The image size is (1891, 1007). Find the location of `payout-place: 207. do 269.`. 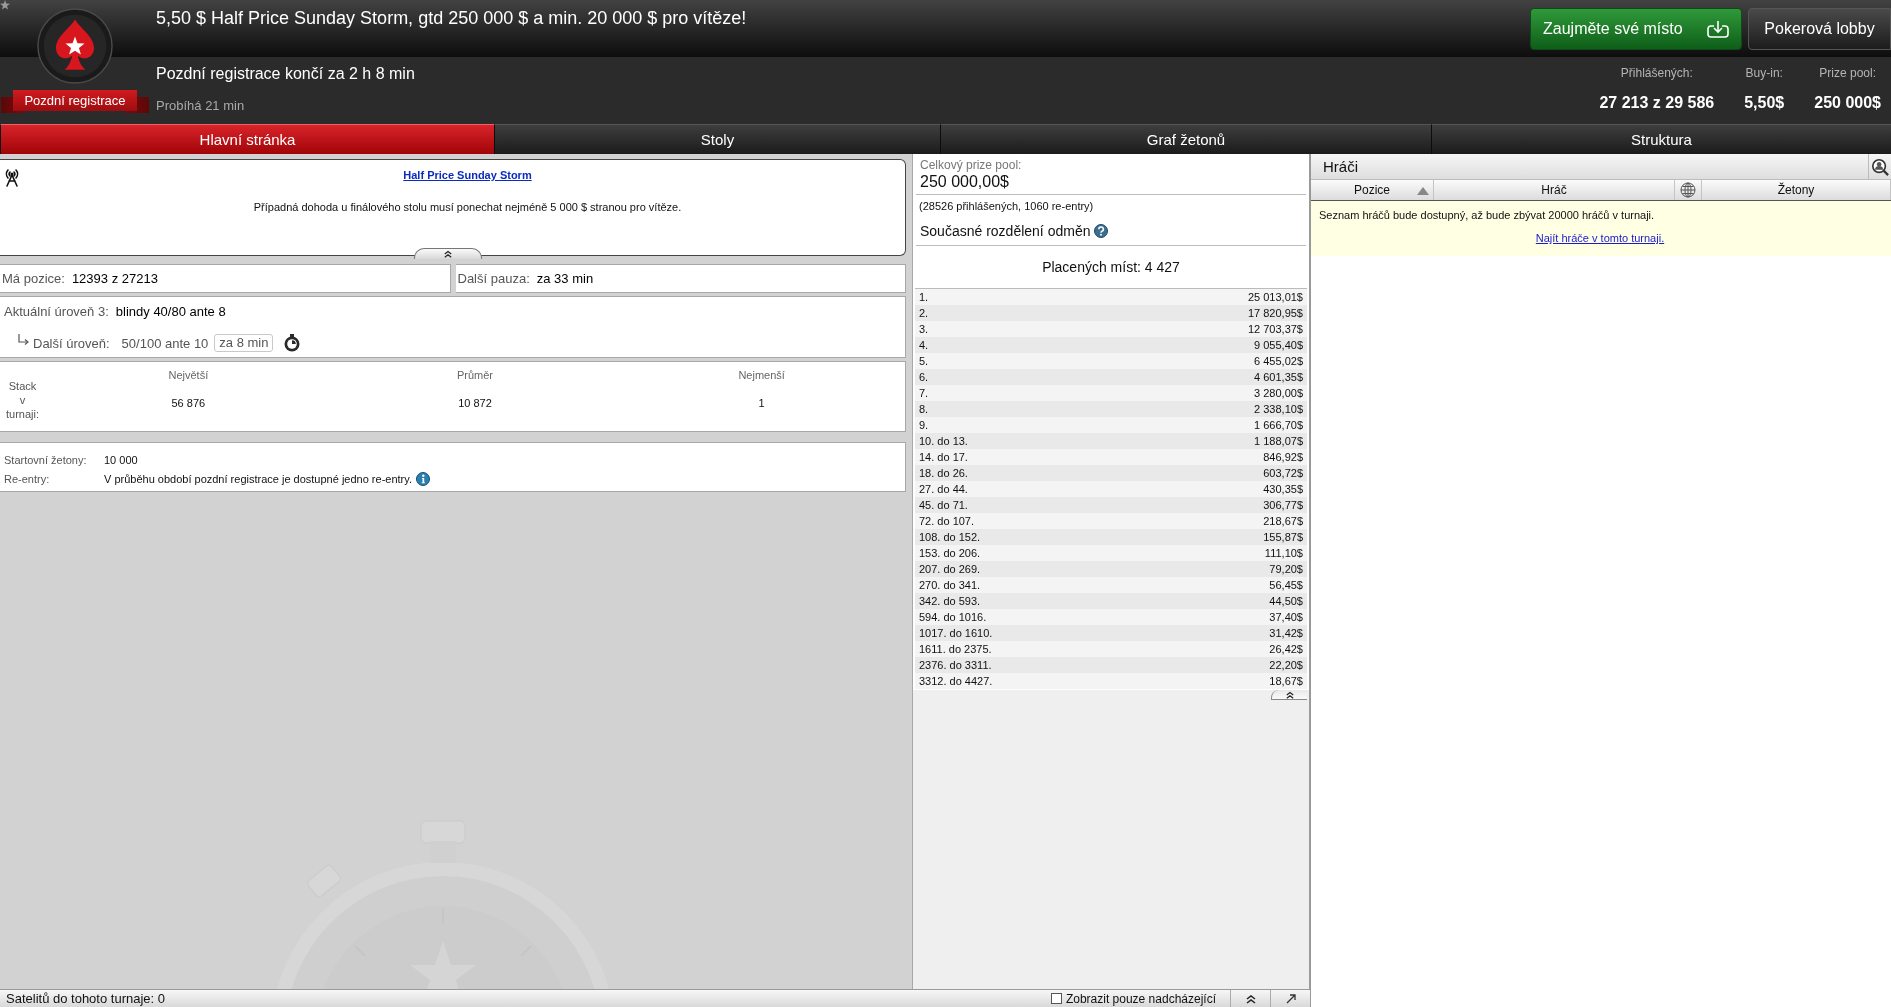

payout-place: 207. do 269. is located at coordinates (950, 569).